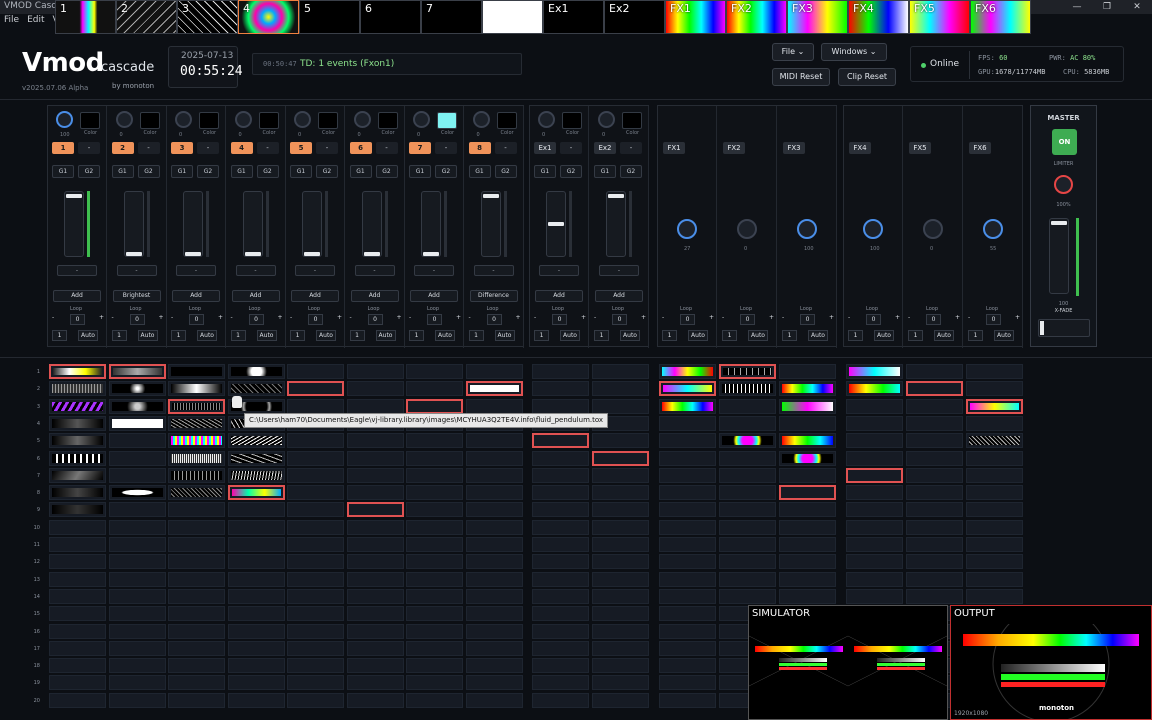  What do you see at coordinates (545, 148) in the screenshot?
I see `channel-select-button: Ex1` at bounding box center [545, 148].